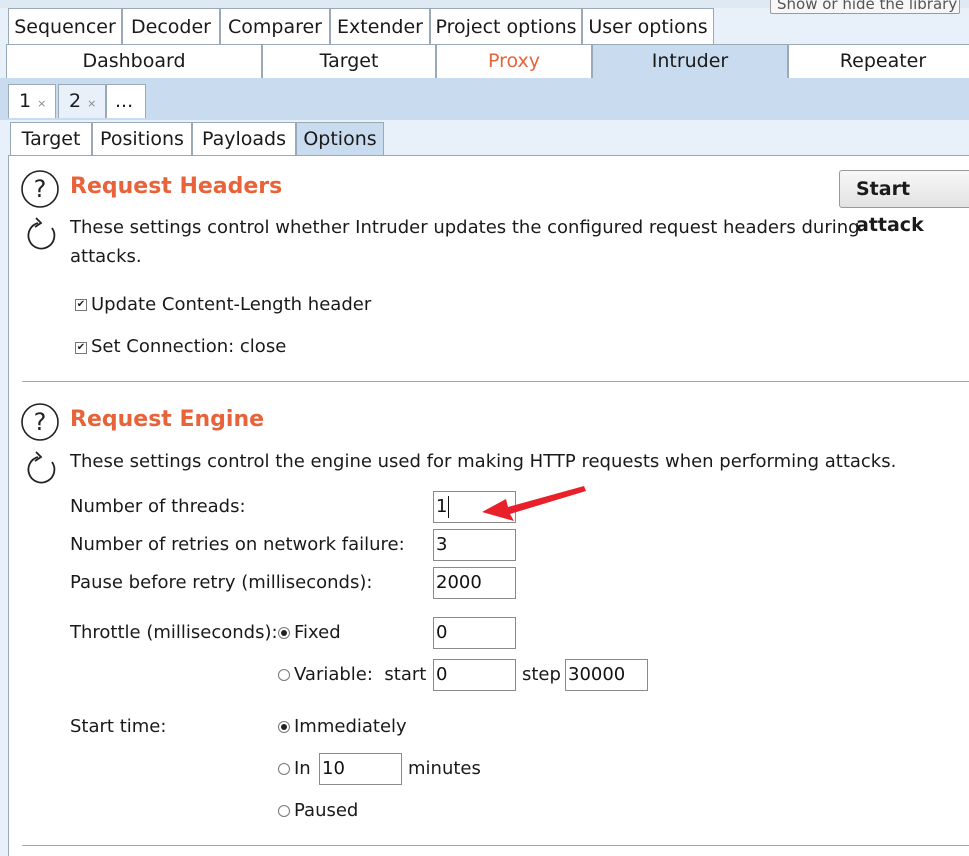 Image resolution: width=969 pixels, height=856 pixels. Describe the element at coordinates (106, 256) in the screenshot. I see `request-headers-desc-2: attacks.` at that location.